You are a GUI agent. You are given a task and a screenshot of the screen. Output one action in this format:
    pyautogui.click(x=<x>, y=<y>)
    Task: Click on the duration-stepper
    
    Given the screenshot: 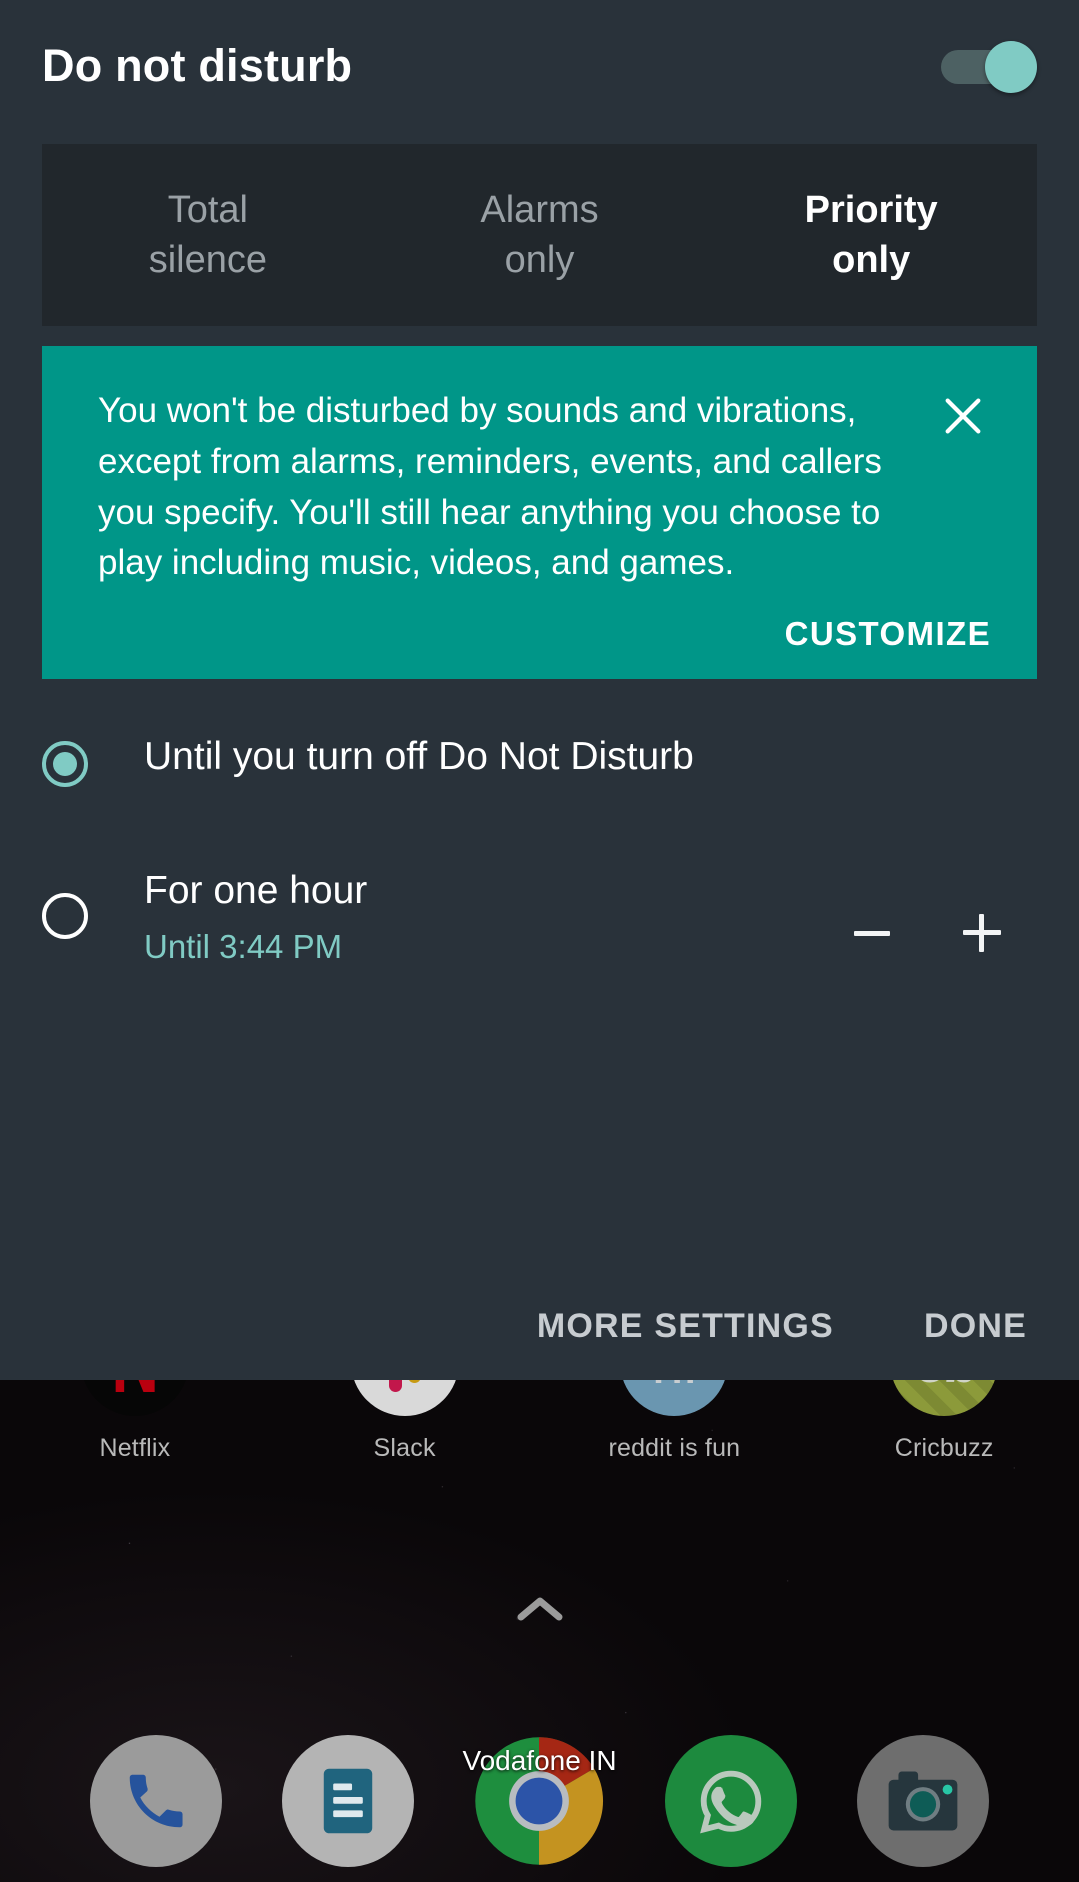 What is the action you would take?
    pyautogui.click(x=927, y=933)
    